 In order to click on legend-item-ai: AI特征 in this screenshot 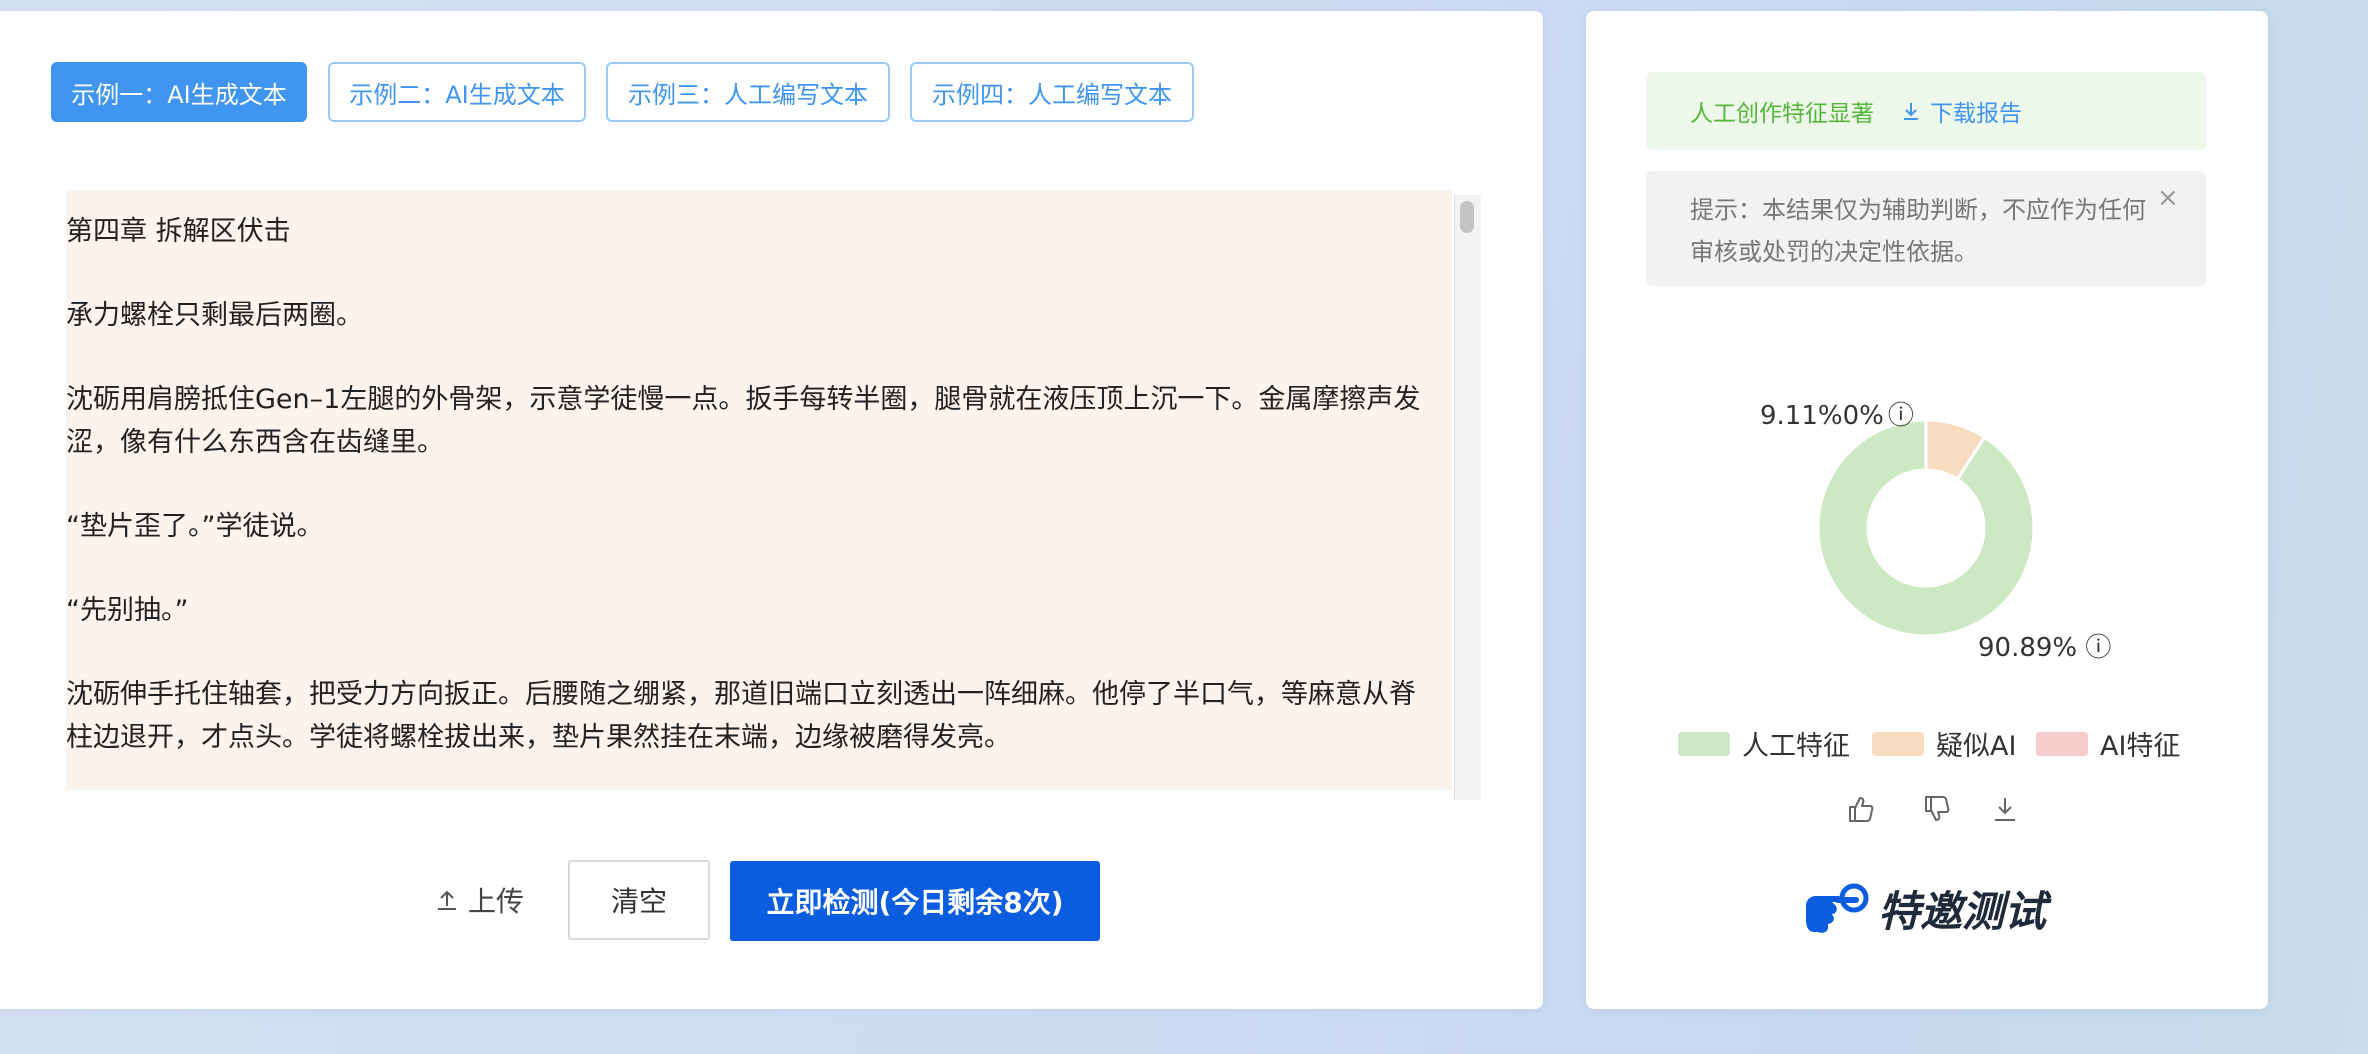, I will do `click(2108, 743)`.